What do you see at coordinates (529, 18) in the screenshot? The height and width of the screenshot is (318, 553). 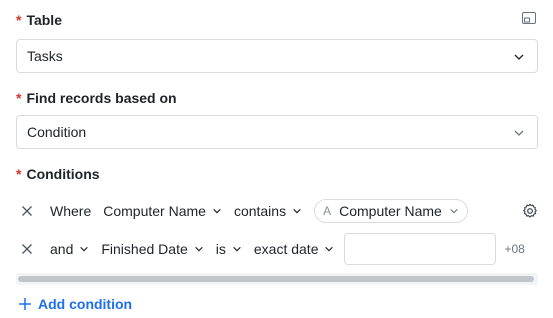 I see `layout-icon` at bounding box center [529, 18].